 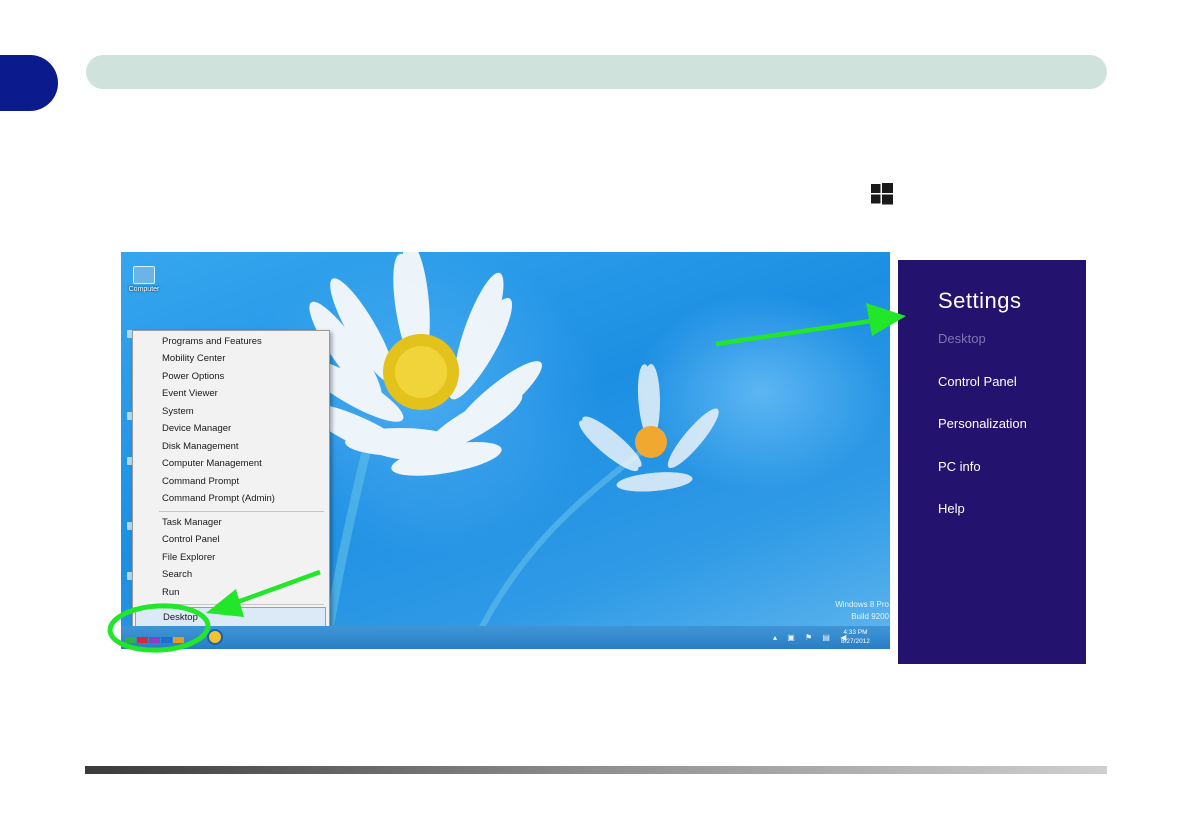 I want to click on start-tip-thumbnail, so click(x=155, y=638).